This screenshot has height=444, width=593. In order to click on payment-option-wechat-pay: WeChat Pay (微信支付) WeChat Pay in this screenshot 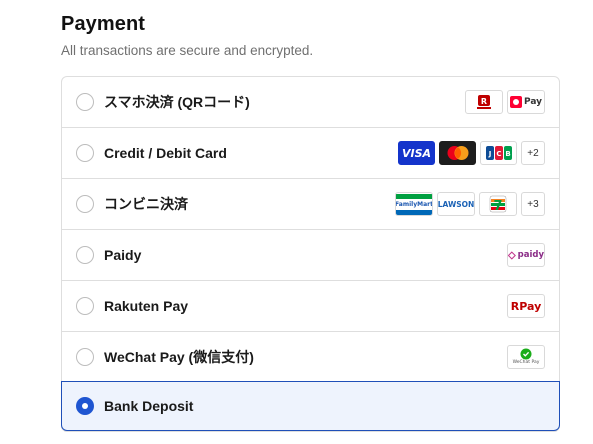, I will do `click(310, 356)`.